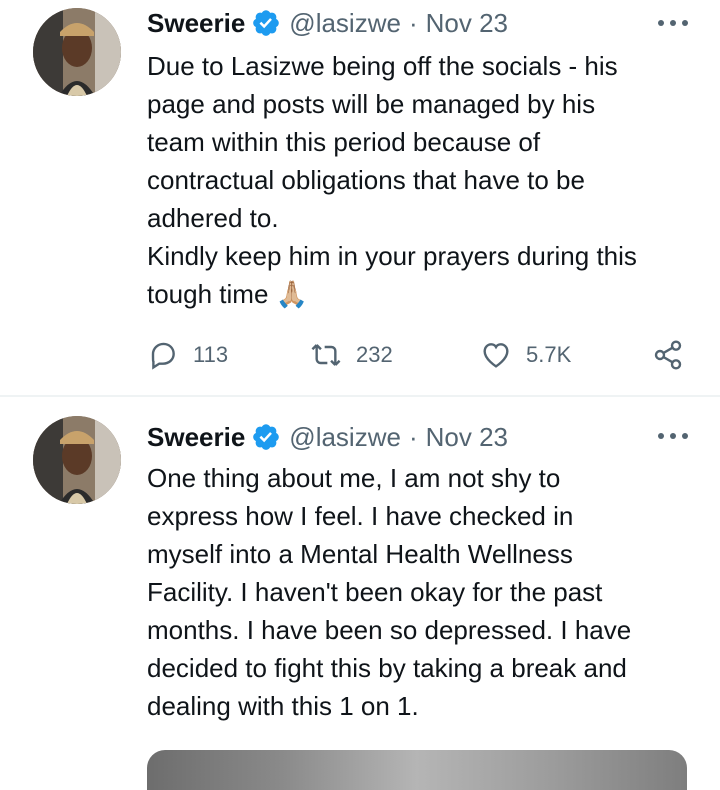 This screenshot has width=720, height=790. What do you see at coordinates (419, 355) in the screenshot?
I see `tweet-actions: 113 232 5.7K` at bounding box center [419, 355].